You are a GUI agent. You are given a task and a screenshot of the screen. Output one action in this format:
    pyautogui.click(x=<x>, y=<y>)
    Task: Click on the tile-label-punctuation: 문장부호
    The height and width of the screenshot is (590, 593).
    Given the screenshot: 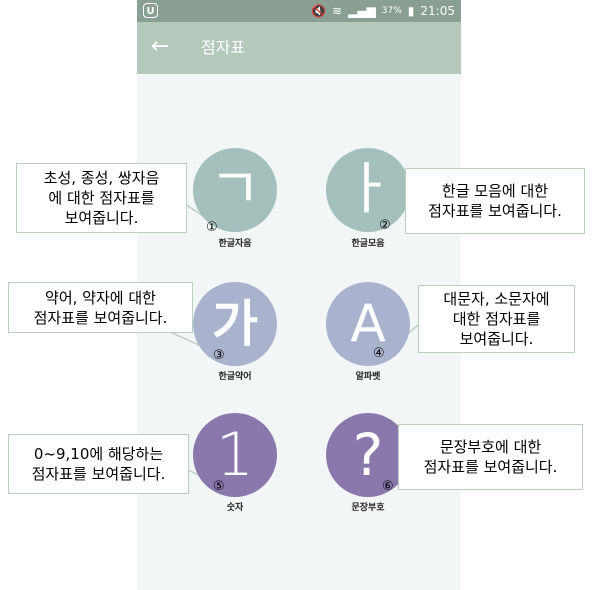 What is the action you would take?
    pyautogui.click(x=368, y=508)
    